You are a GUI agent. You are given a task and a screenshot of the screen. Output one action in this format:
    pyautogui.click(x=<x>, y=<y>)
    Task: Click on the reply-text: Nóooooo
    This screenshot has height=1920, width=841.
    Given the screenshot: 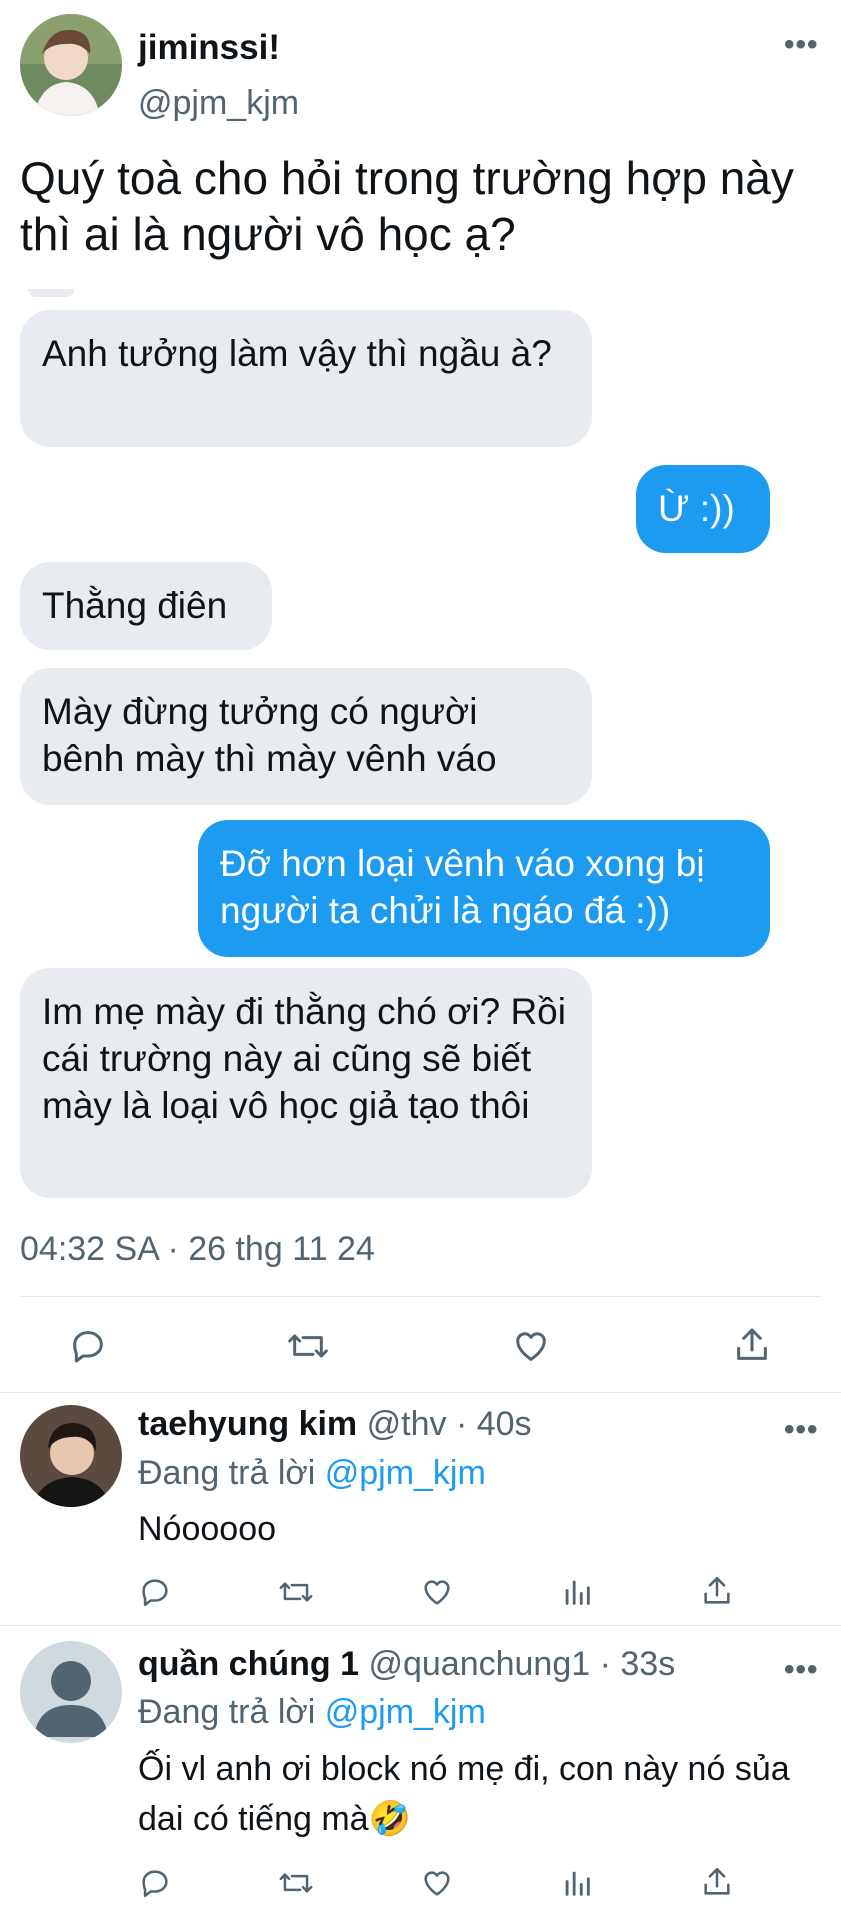 What is the action you would take?
    pyautogui.click(x=207, y=1529)
    